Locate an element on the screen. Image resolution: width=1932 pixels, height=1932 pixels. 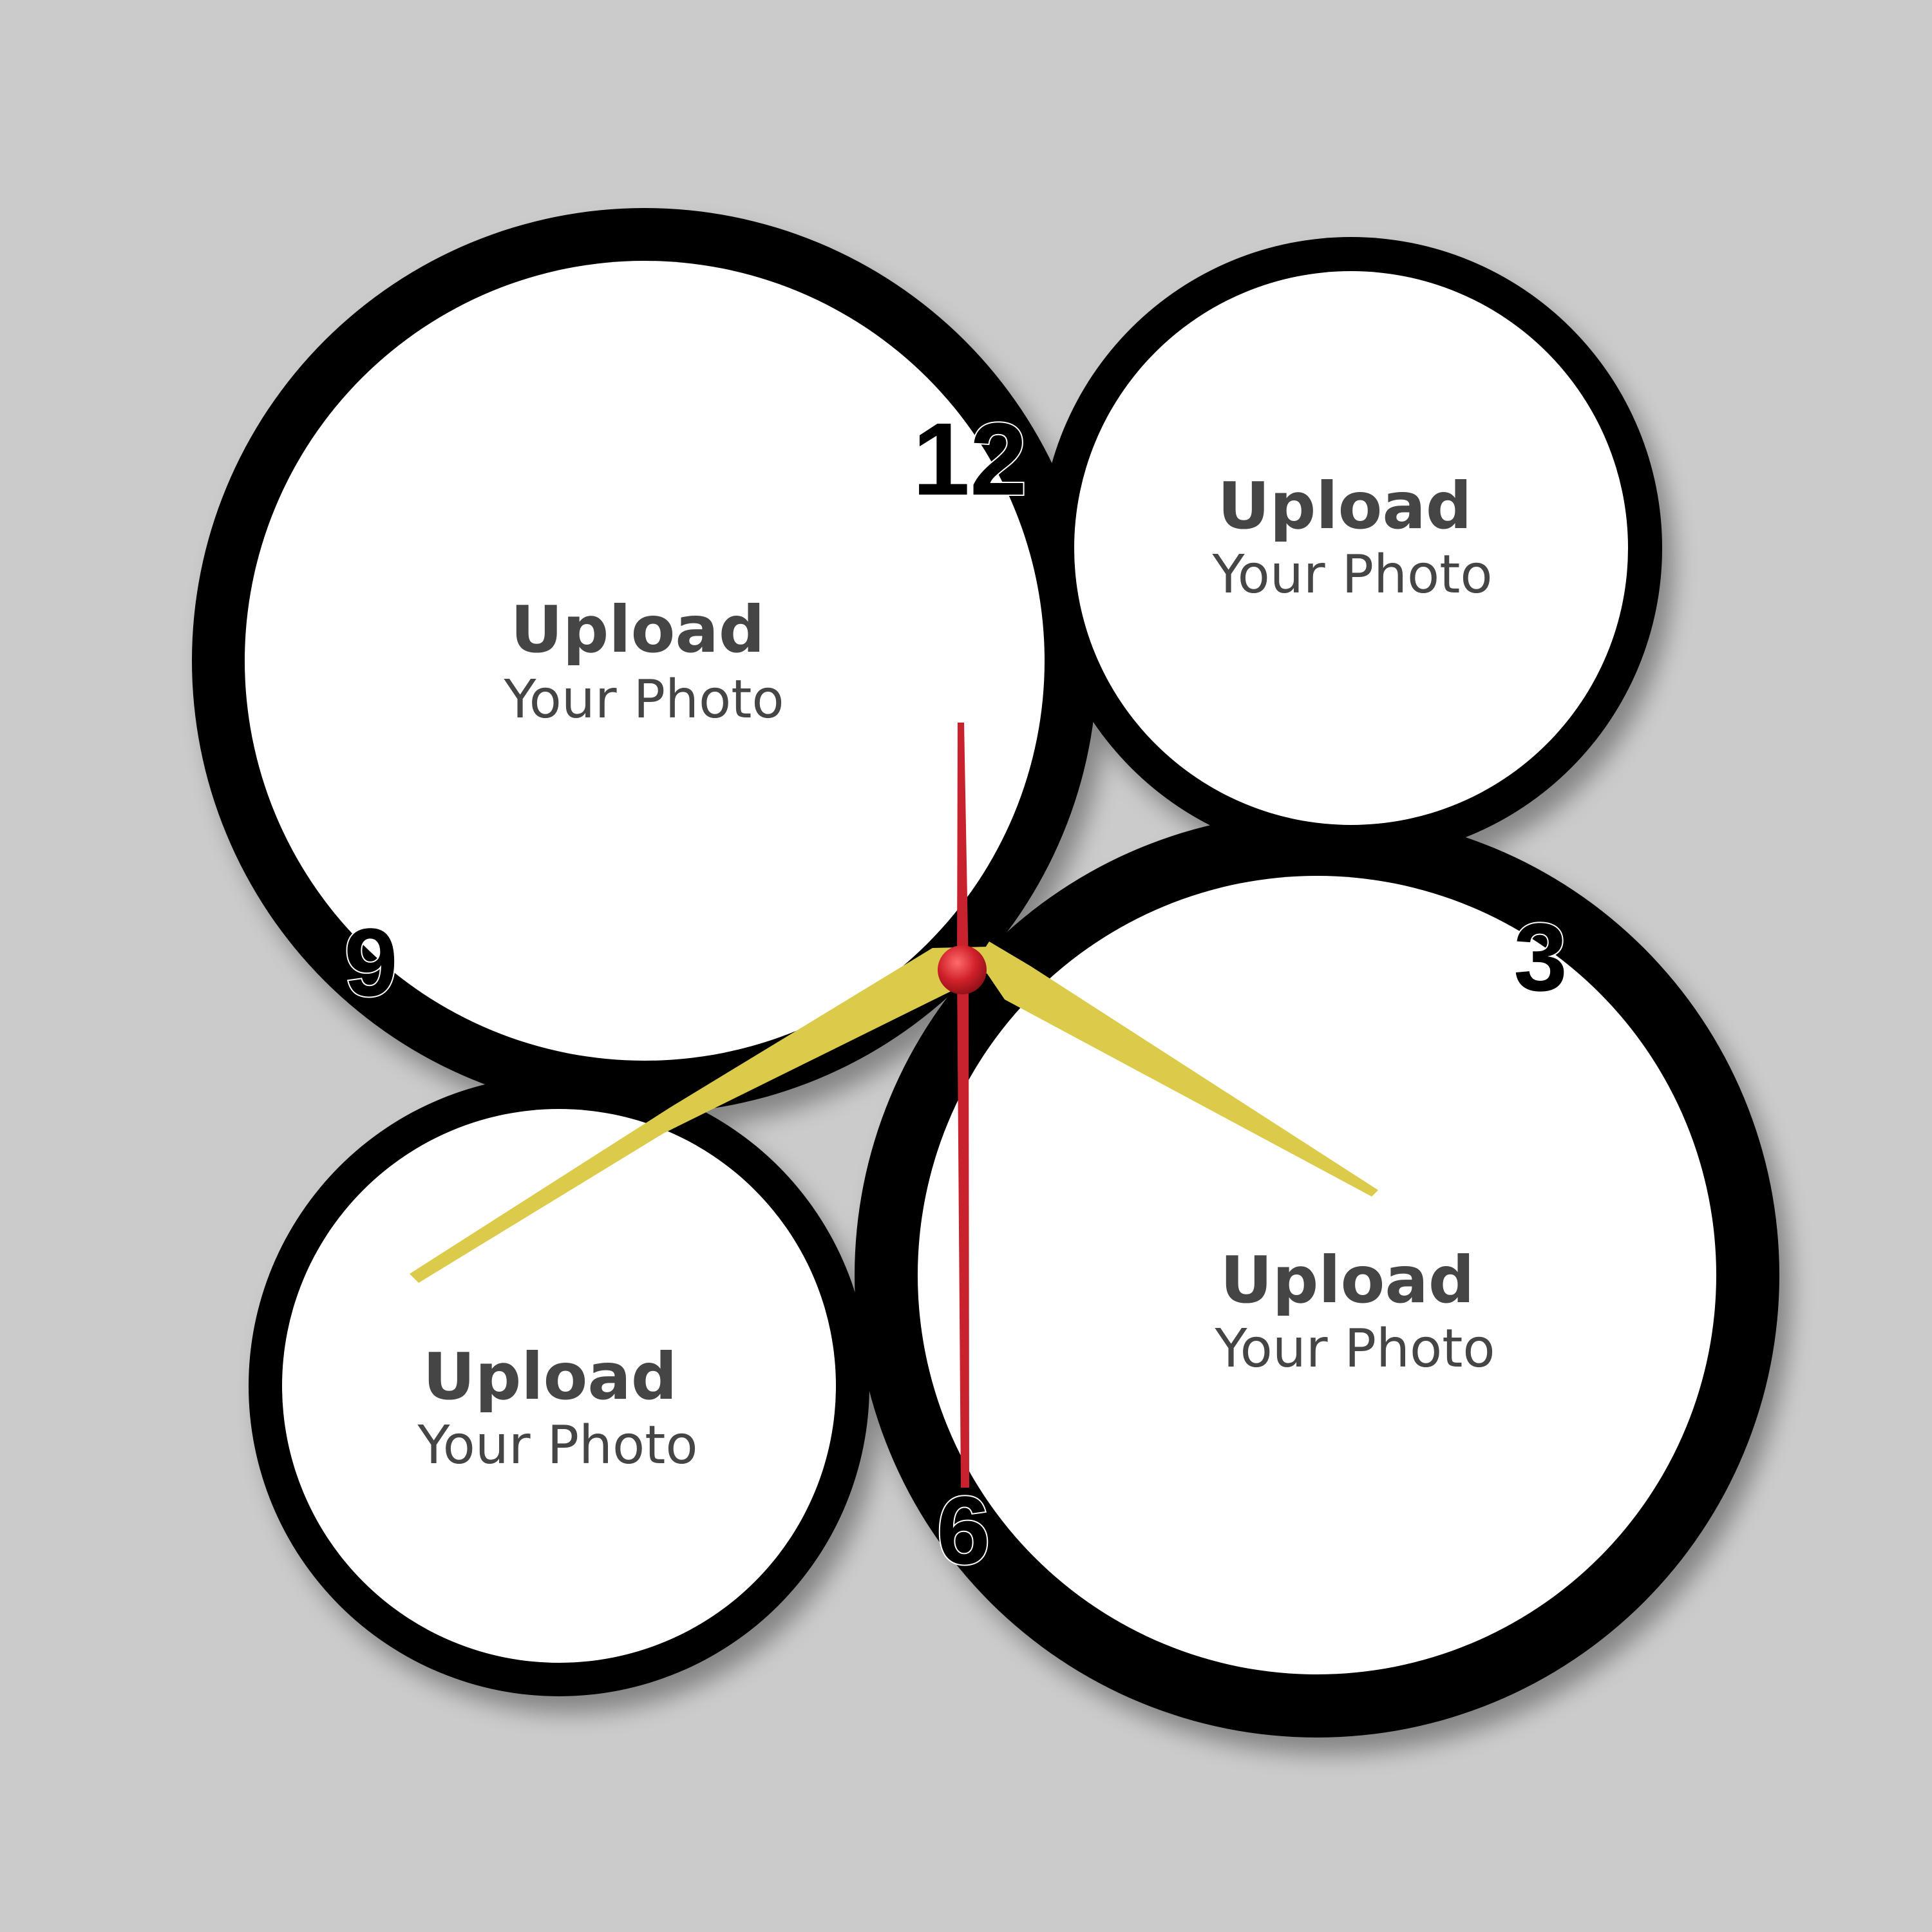
numeral-6: 6 is located at coordinates (963, 1530).